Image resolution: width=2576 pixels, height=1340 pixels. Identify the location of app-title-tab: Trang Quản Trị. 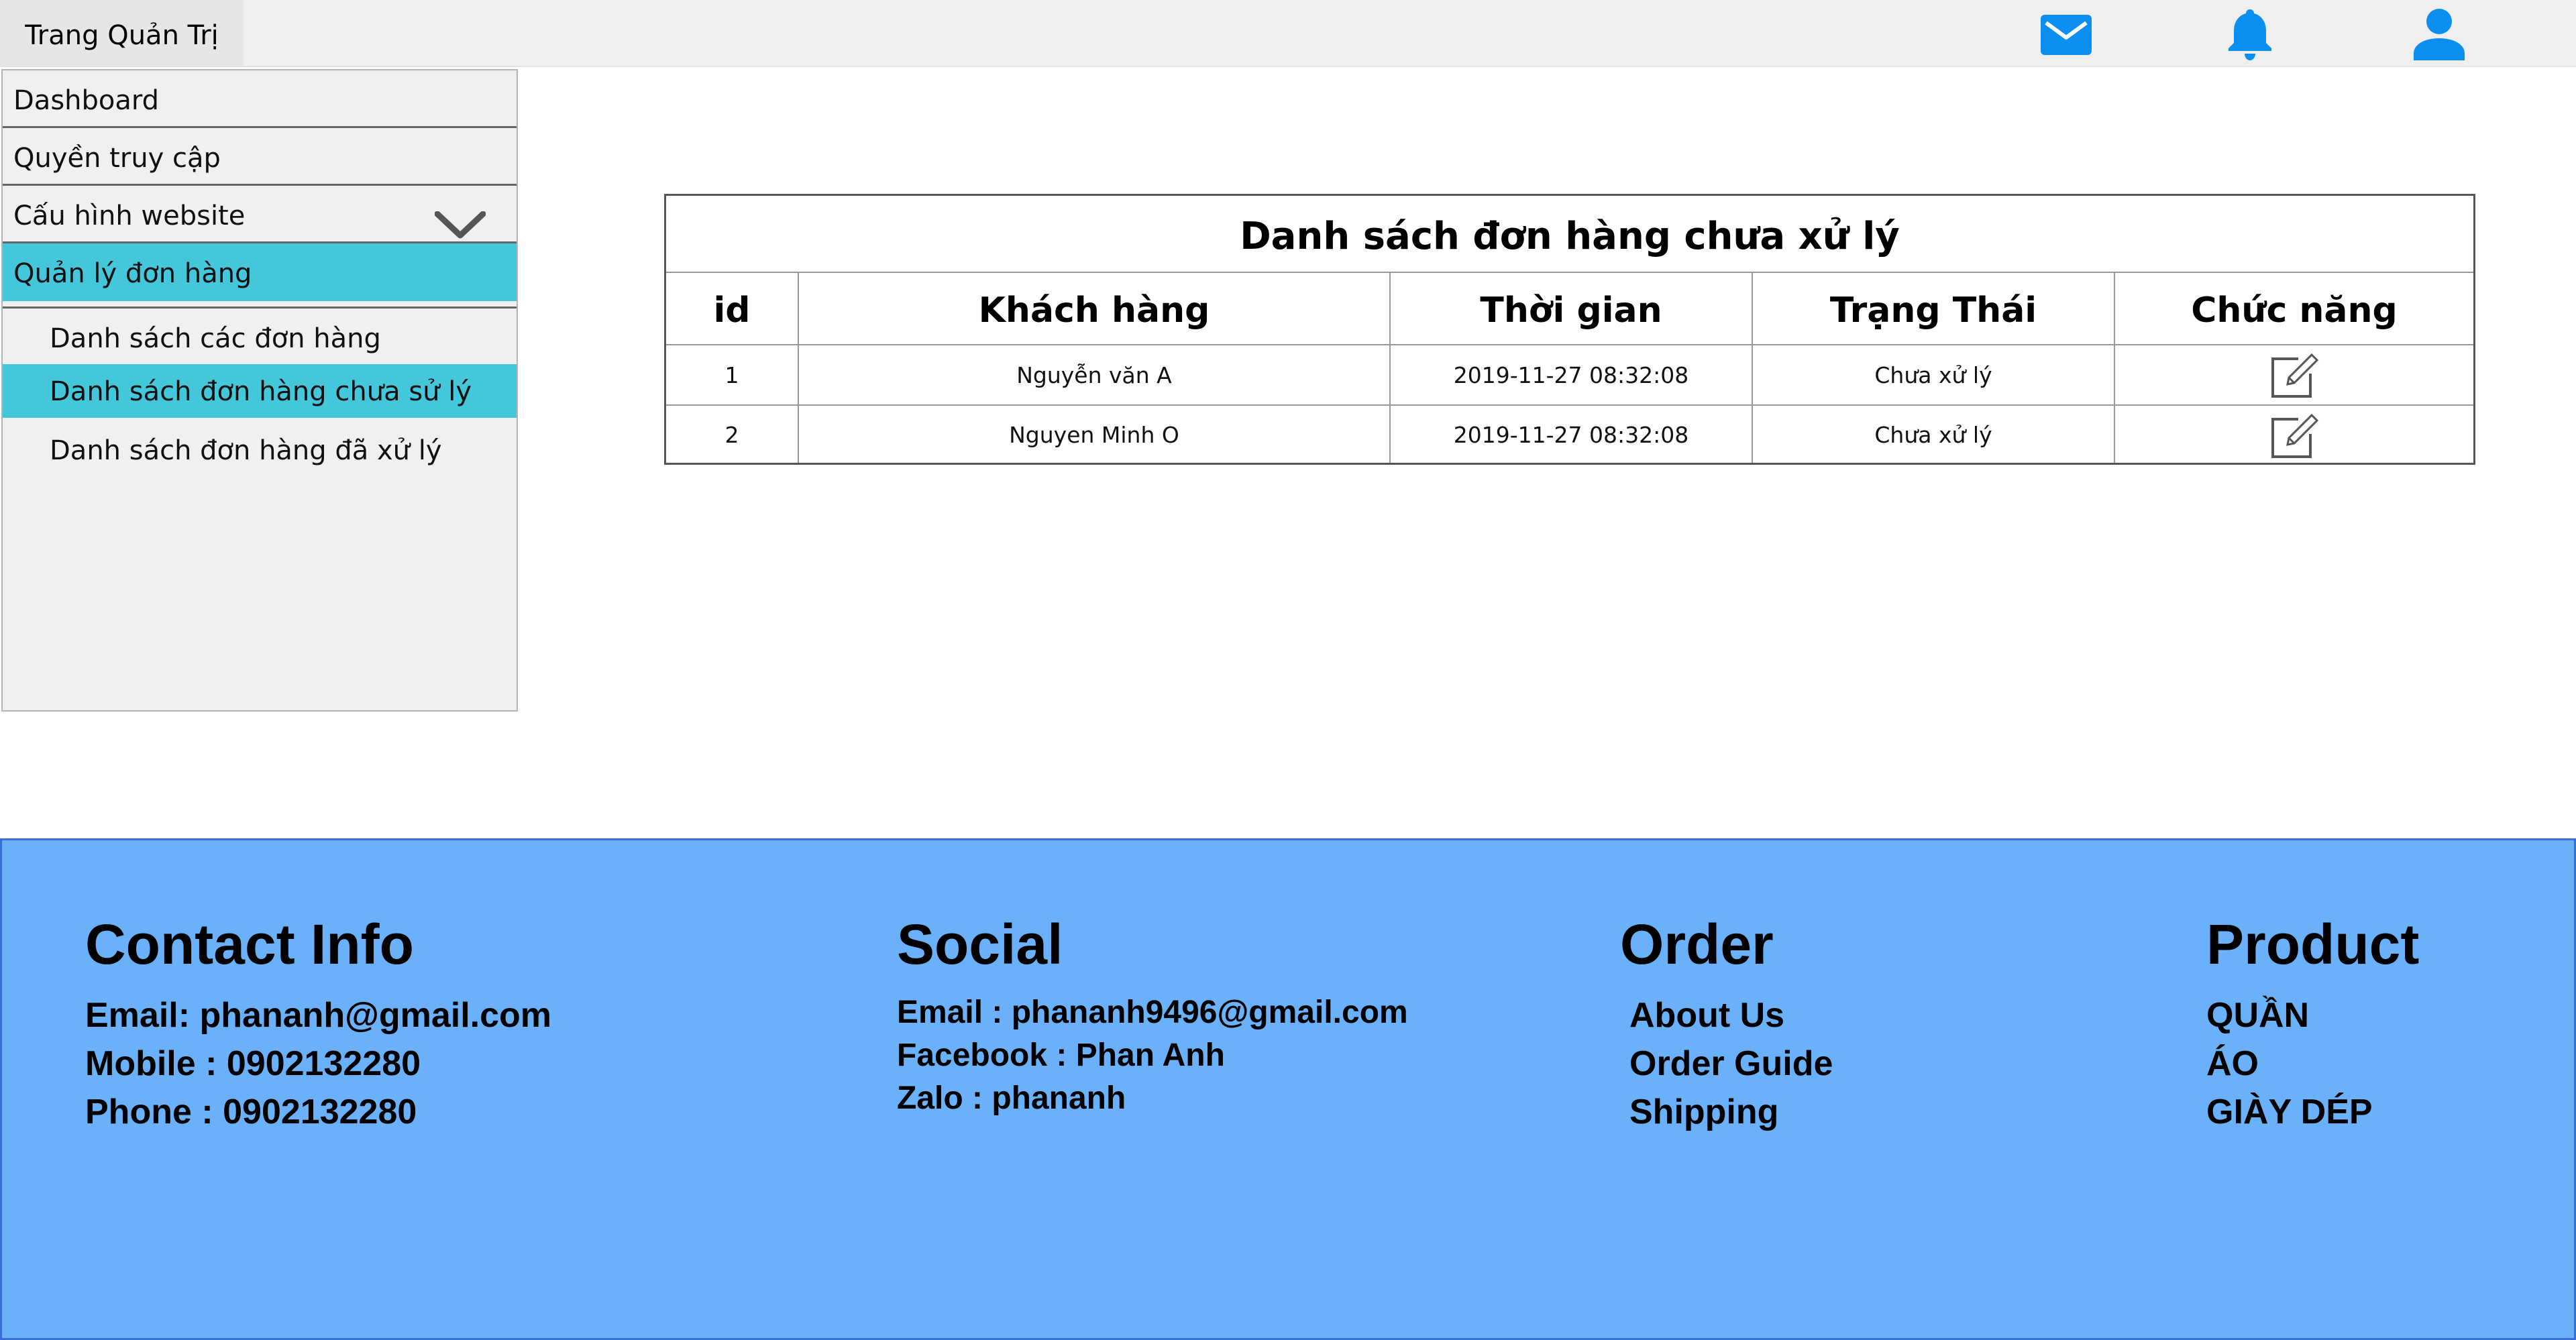
(122, 33).